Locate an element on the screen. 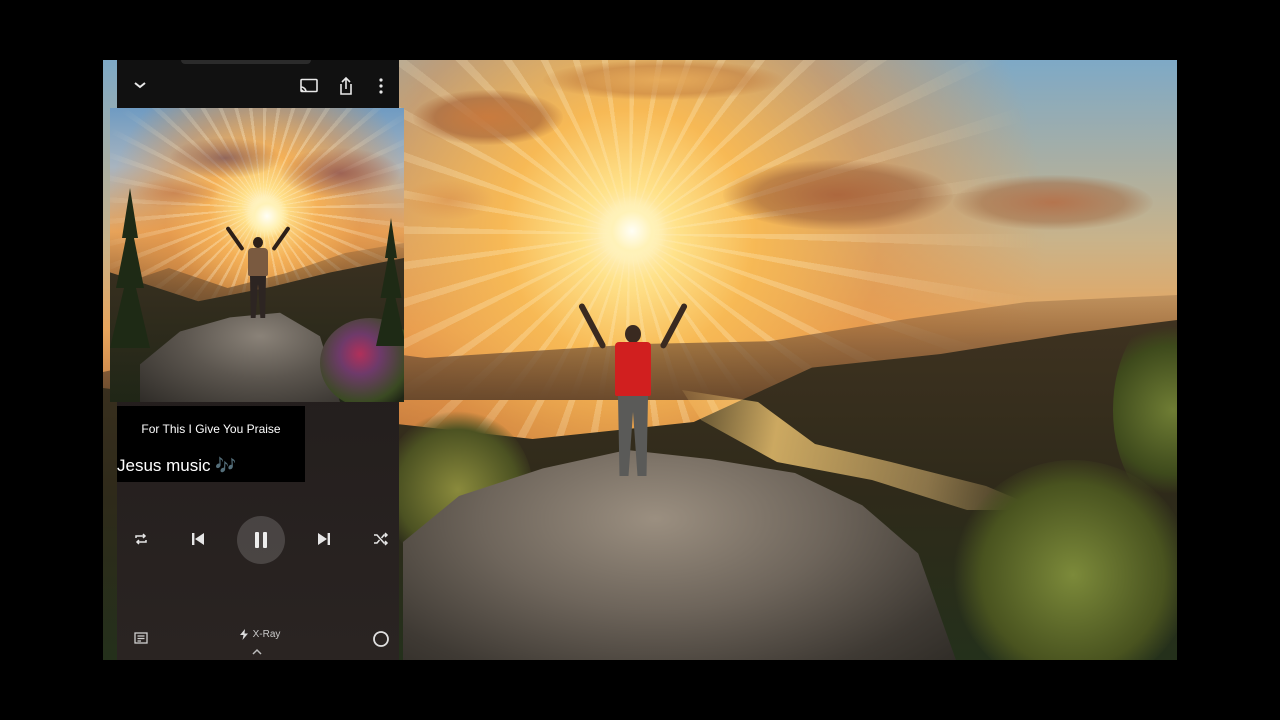  sun is located at coordinates (632, 231).